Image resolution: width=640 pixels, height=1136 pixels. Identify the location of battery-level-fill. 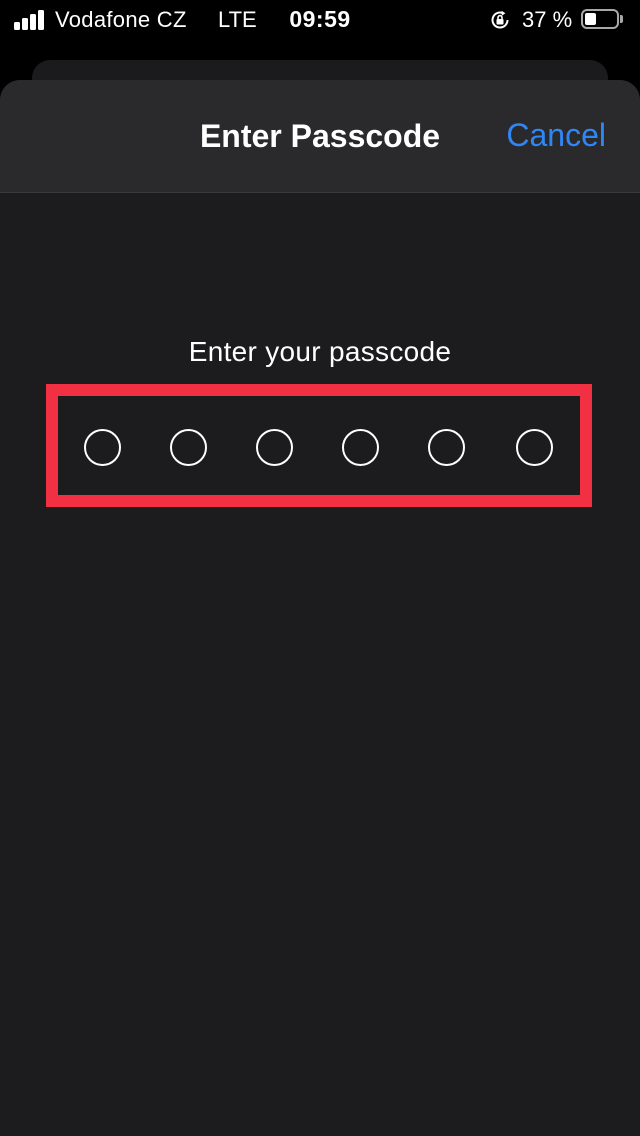
(590, 19).